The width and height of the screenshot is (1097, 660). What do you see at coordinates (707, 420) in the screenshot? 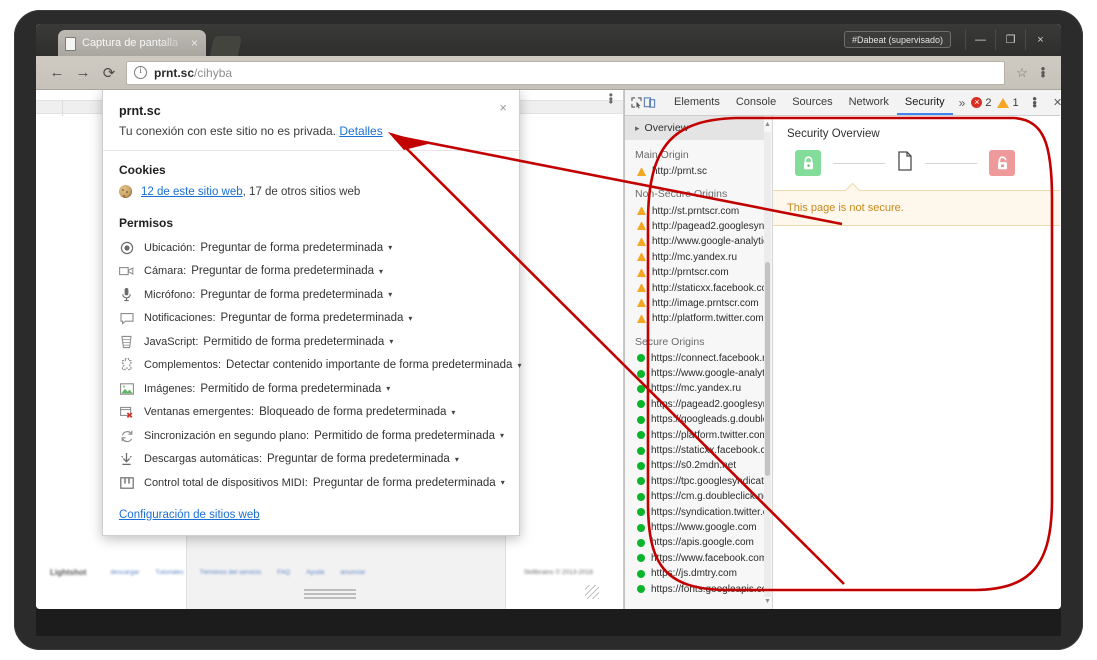
I see `origin-url: https://googleads.g.doubleclick.net` at bounding box center [707, 420].